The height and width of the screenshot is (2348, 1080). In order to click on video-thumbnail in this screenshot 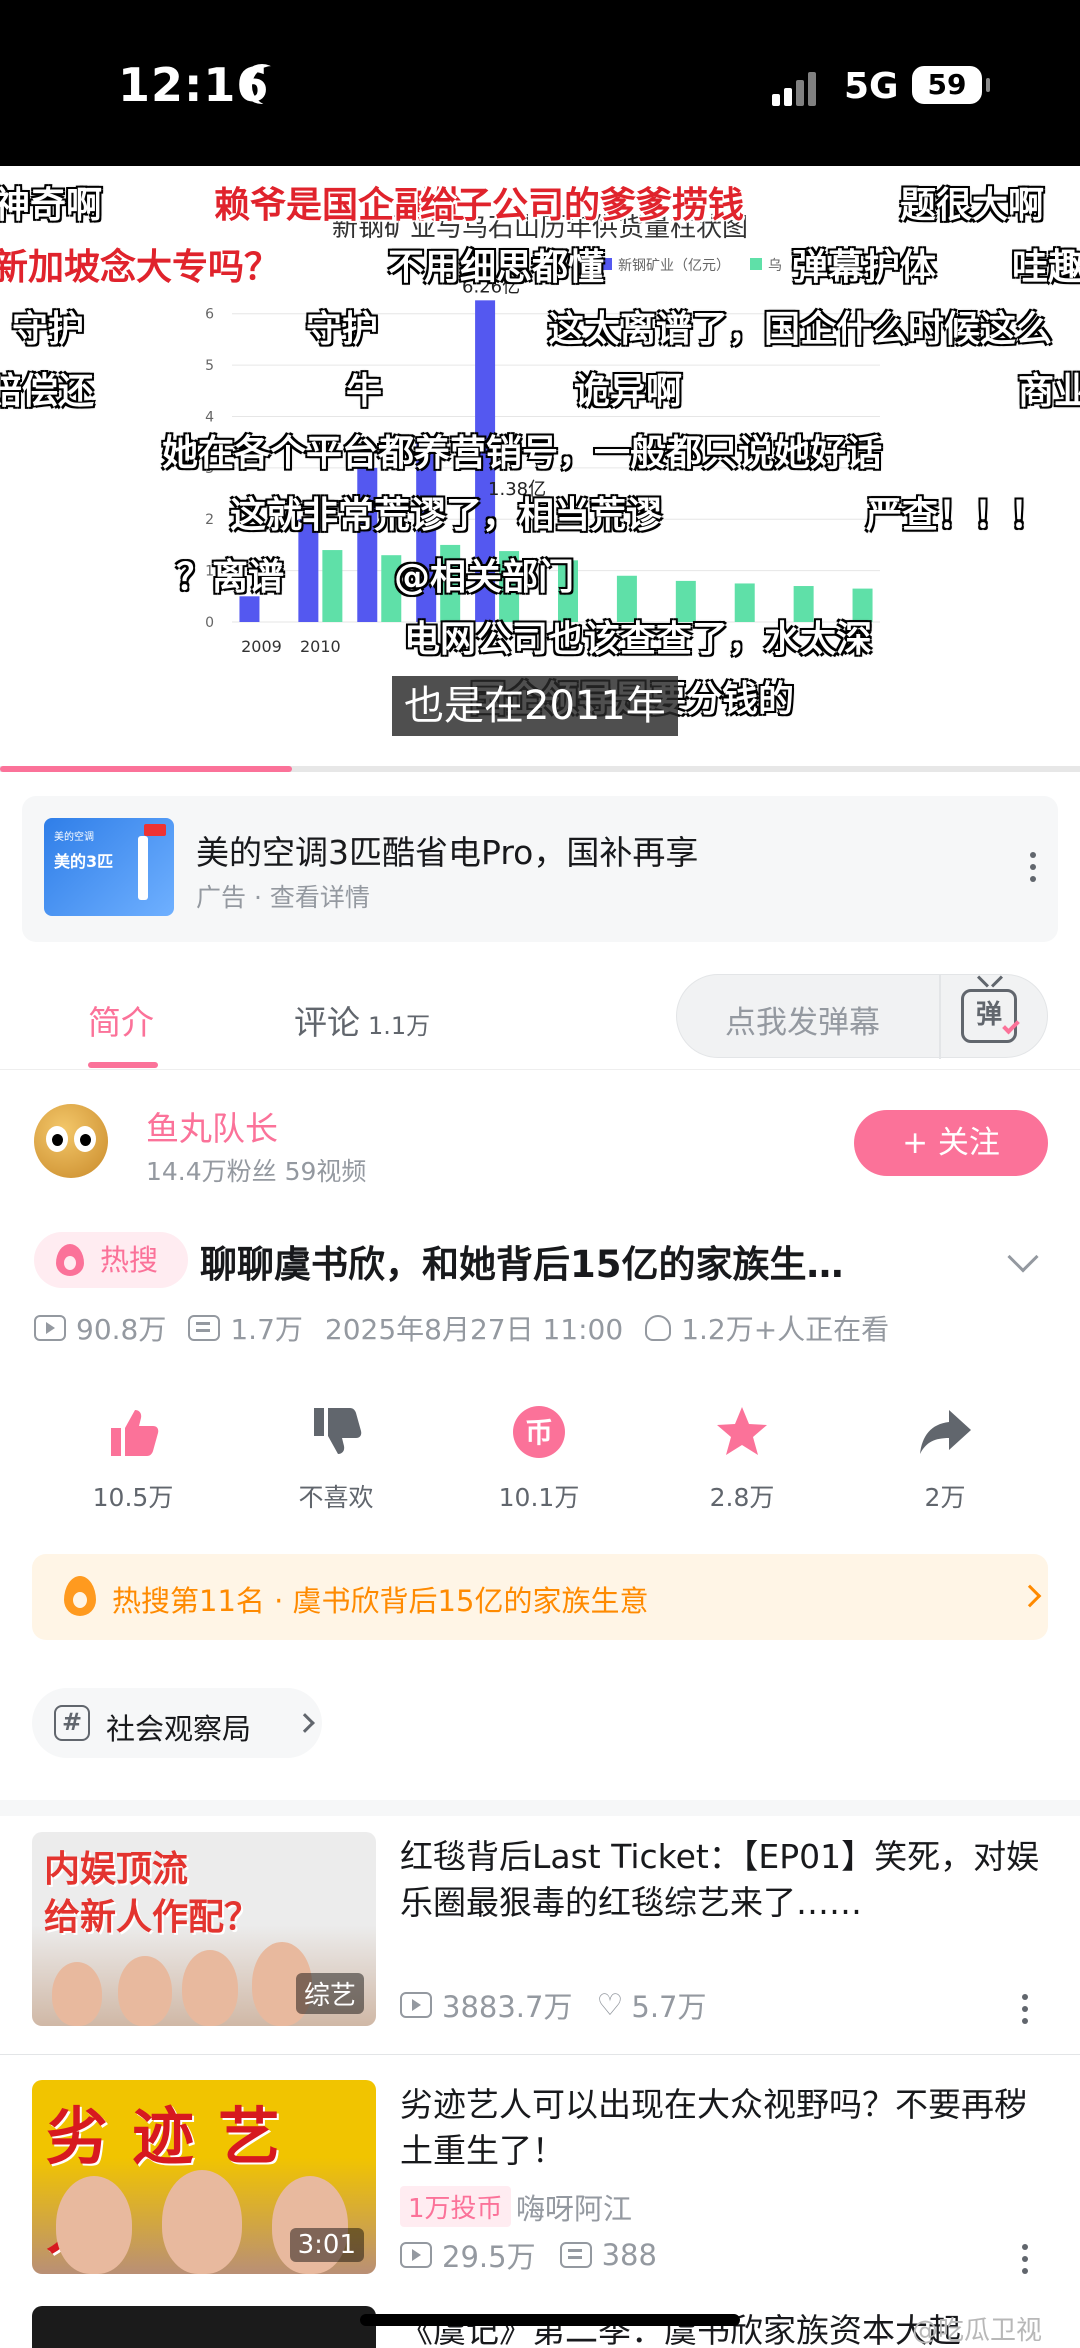, I will do `click(204, 2327)`.